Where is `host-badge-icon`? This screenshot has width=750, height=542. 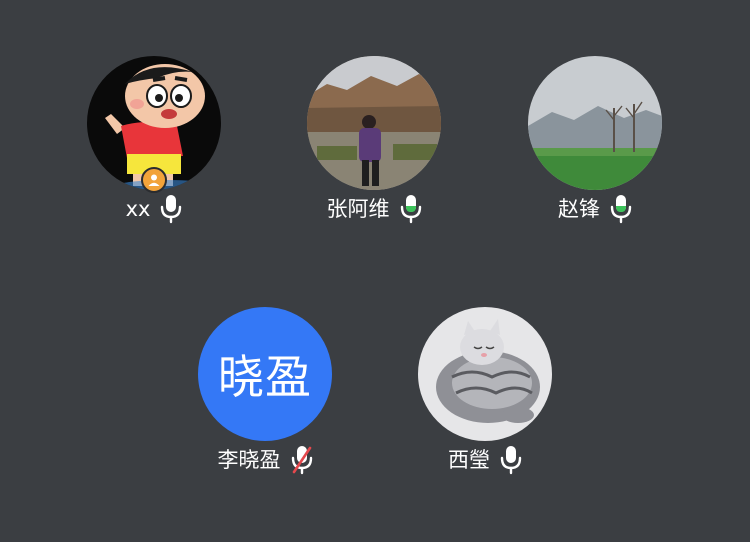 host-badge-icon is located at coordinates (154, 180).